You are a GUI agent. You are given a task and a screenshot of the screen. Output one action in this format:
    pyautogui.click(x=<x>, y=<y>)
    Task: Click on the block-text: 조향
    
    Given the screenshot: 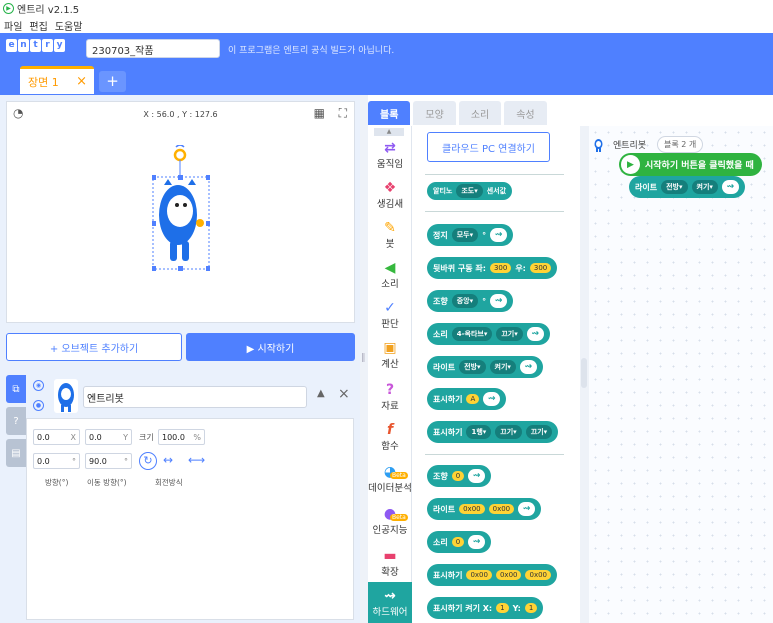 What is the action you would take?
    pyautogui.click(x=440, y=476)
    